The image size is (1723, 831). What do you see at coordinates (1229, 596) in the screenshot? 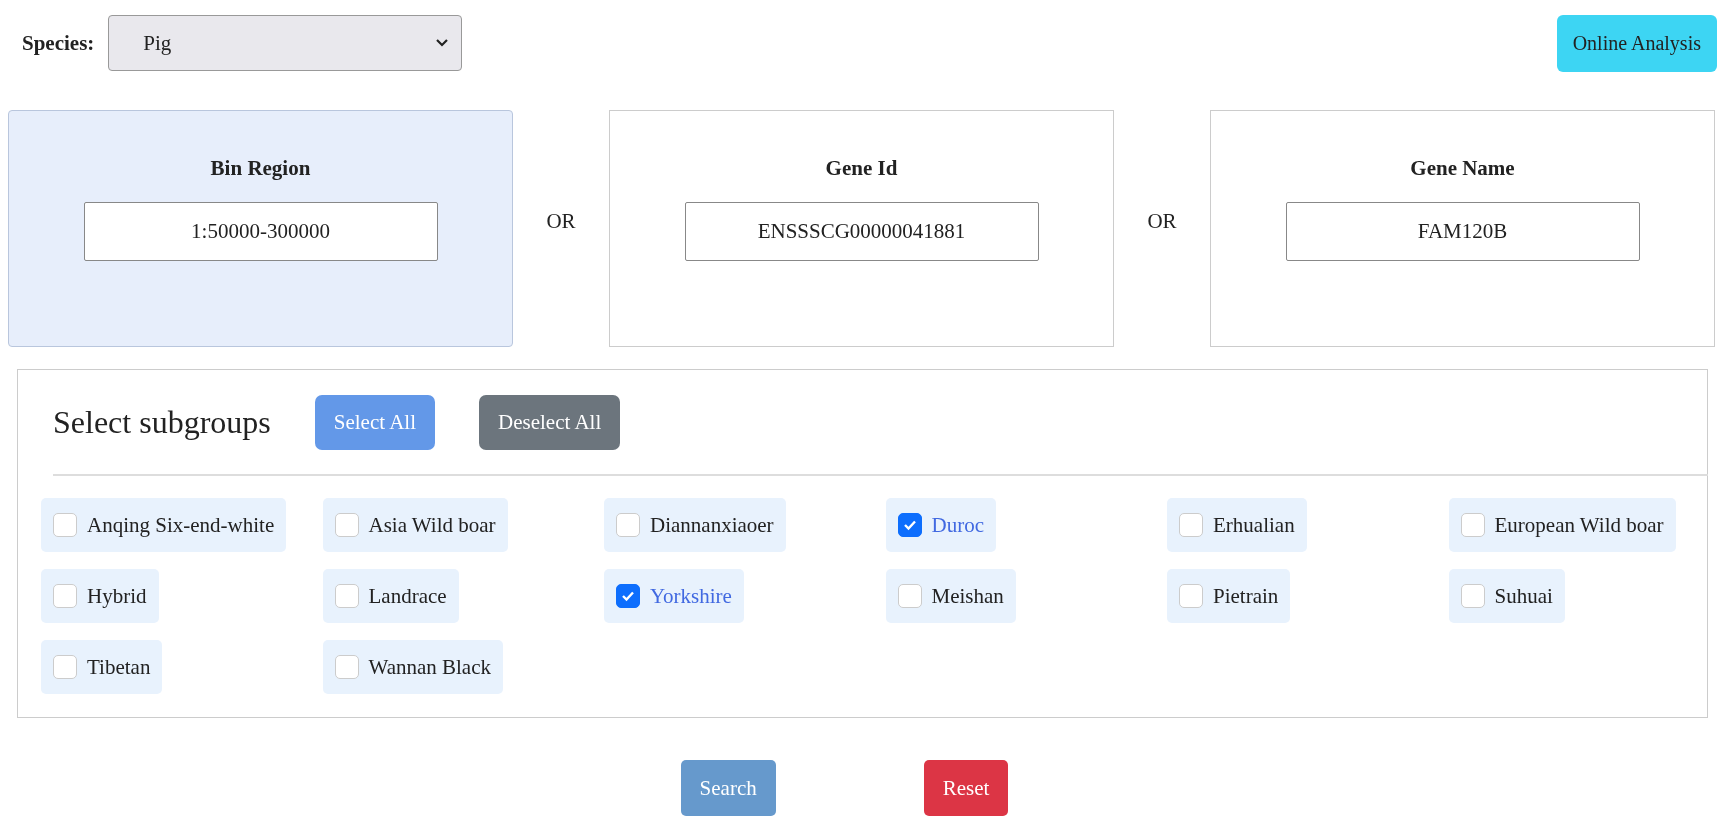
I see `subgroup-checkbox: Pietrain` at bounding box center [1229, 596].